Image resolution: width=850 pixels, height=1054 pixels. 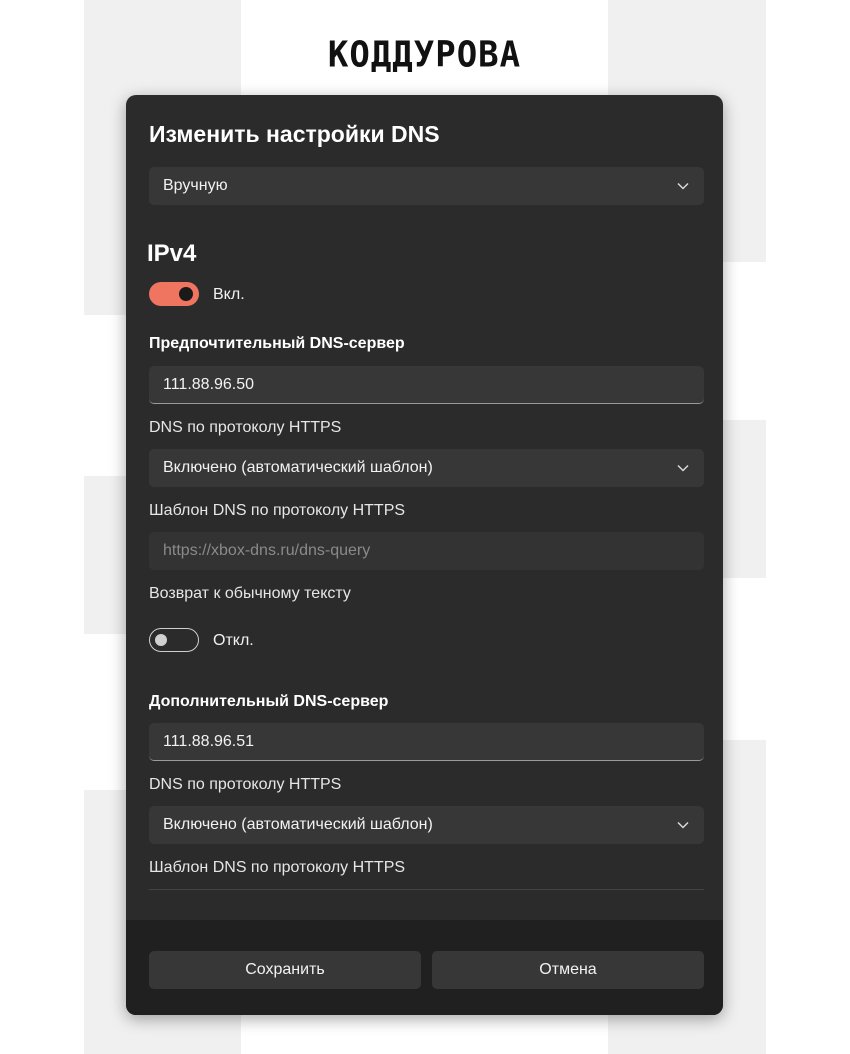 What do you see at coordinates (298, 824) in the screenshot?
I see `alternate-doh-value: Включено (автоматический шаблон)` at bounding box center [298, 824].